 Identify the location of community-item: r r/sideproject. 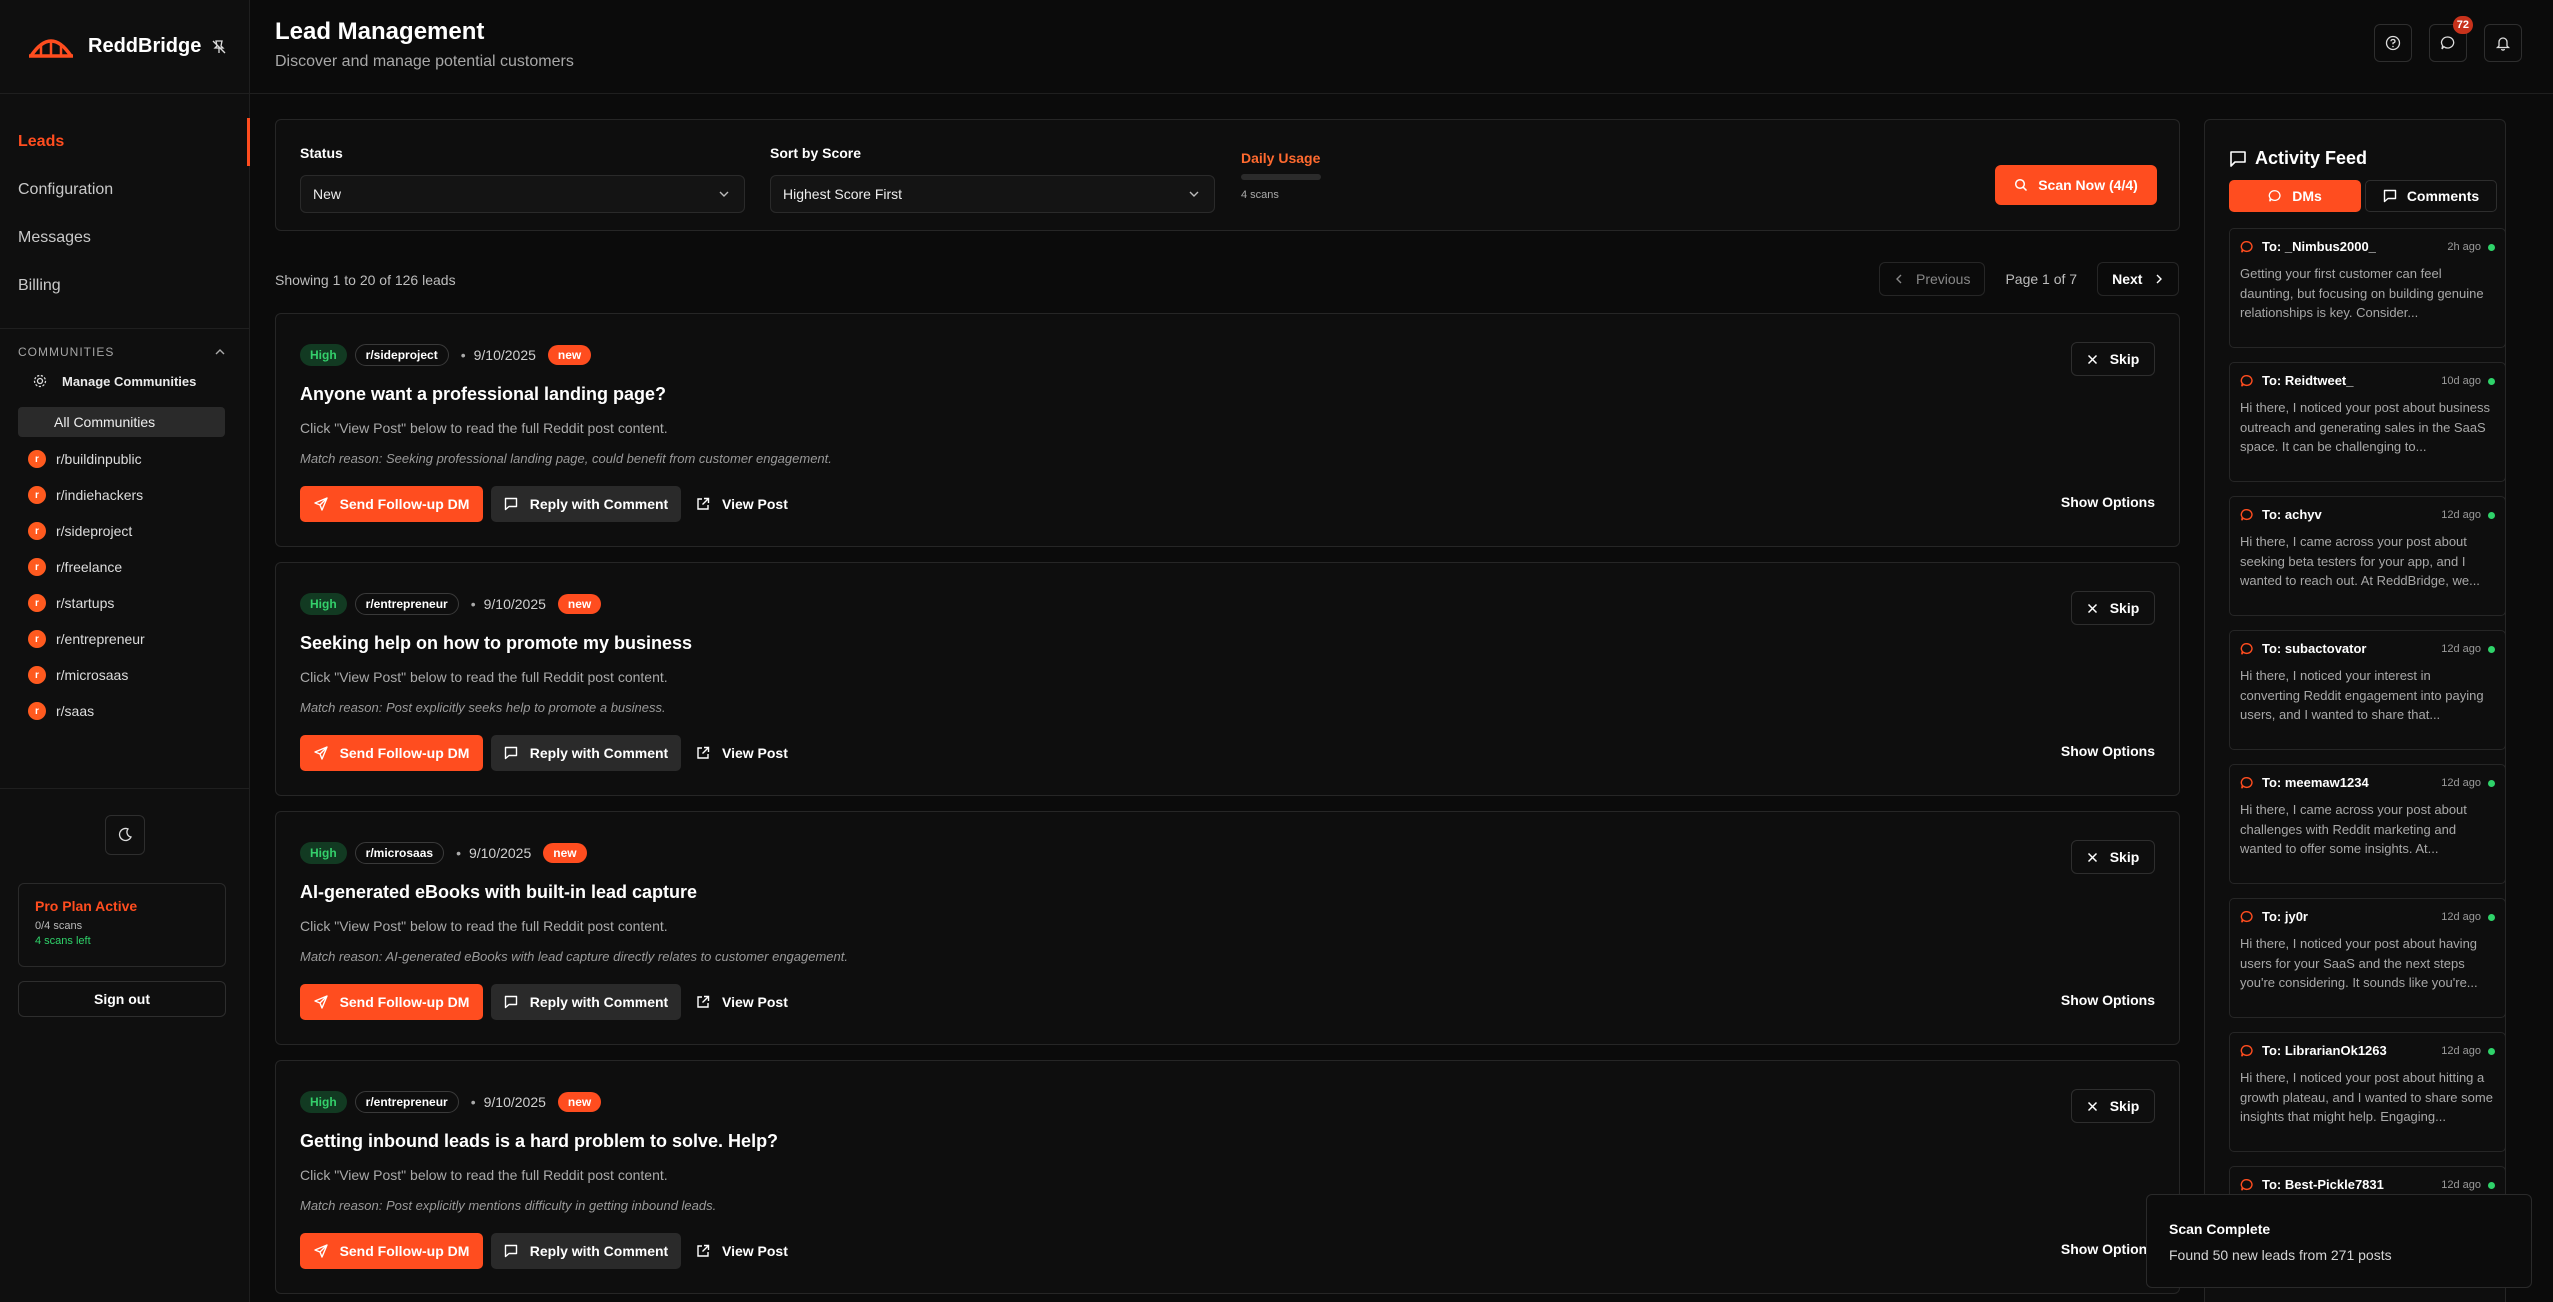
(124, 531).